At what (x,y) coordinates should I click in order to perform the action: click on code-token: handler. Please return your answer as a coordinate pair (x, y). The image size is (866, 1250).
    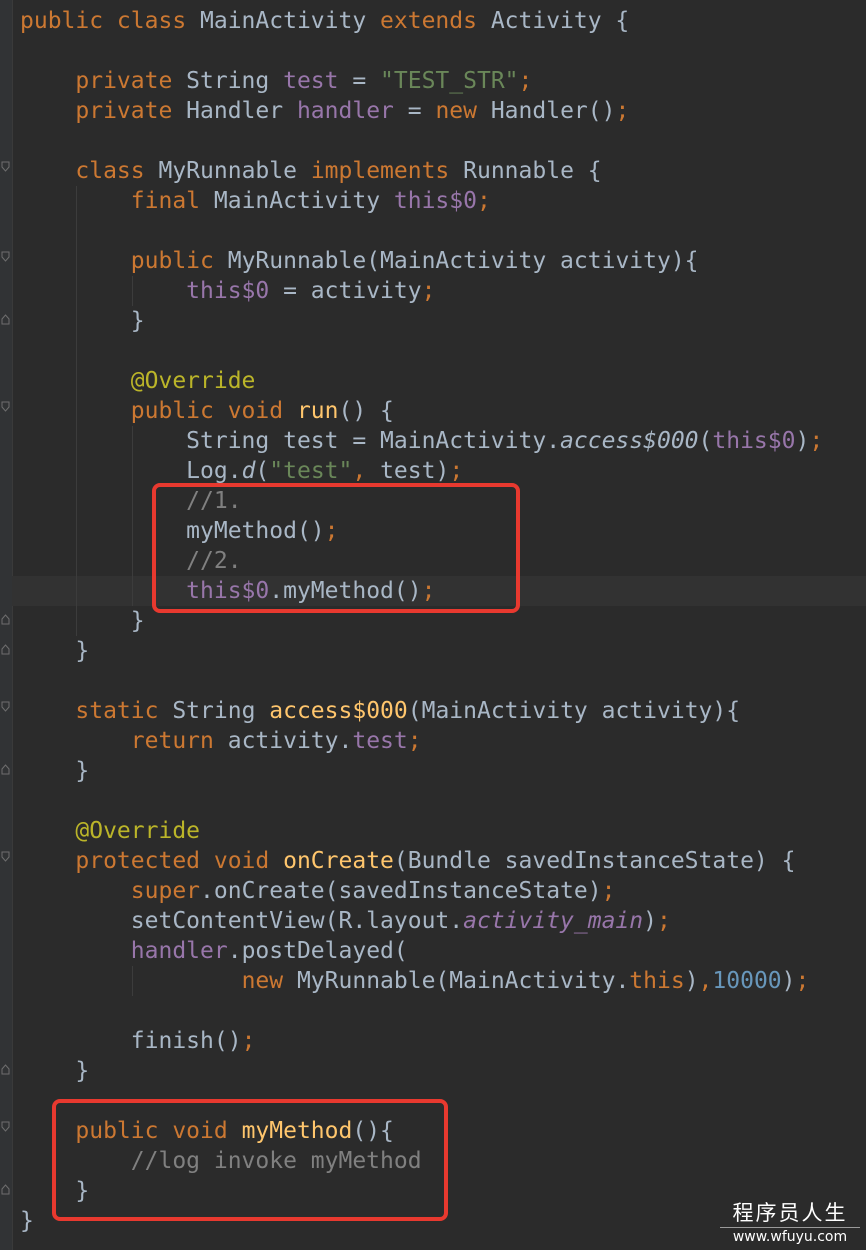
    Looking at the image, I should click on (345, 111).